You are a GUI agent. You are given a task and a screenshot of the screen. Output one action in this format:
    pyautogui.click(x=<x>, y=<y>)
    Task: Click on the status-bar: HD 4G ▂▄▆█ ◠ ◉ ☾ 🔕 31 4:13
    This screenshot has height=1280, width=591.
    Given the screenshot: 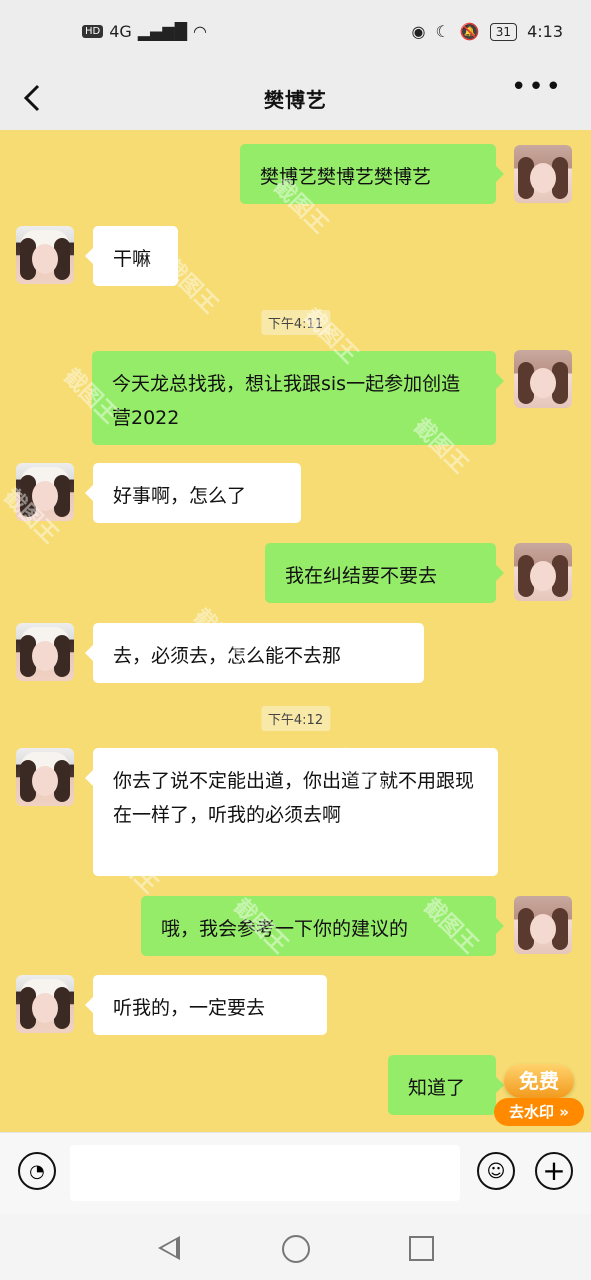 What is the action you would take?
    pyautogui.click(x=295, y=33)
    